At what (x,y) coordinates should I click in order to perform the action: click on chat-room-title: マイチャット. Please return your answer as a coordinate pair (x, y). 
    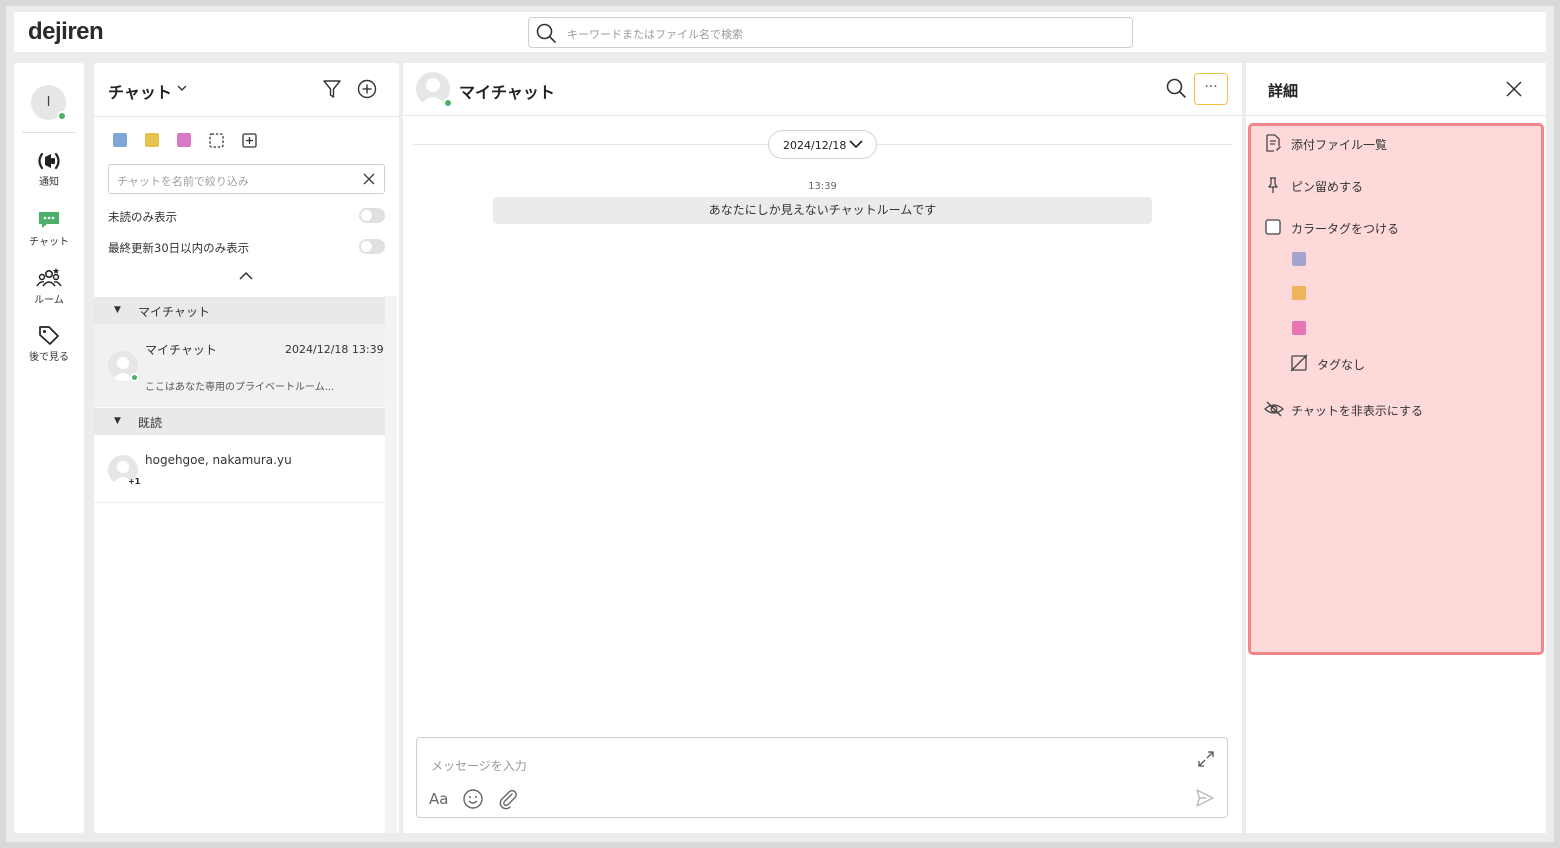
    Looking at the image, I should click on (507, 92).